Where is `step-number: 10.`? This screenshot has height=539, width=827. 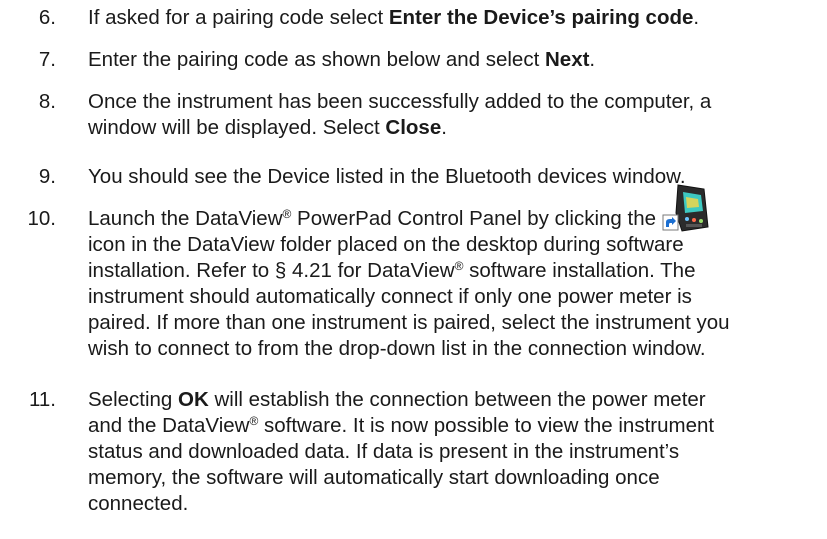
step-number: 10. is located at coordinates (42, 218).